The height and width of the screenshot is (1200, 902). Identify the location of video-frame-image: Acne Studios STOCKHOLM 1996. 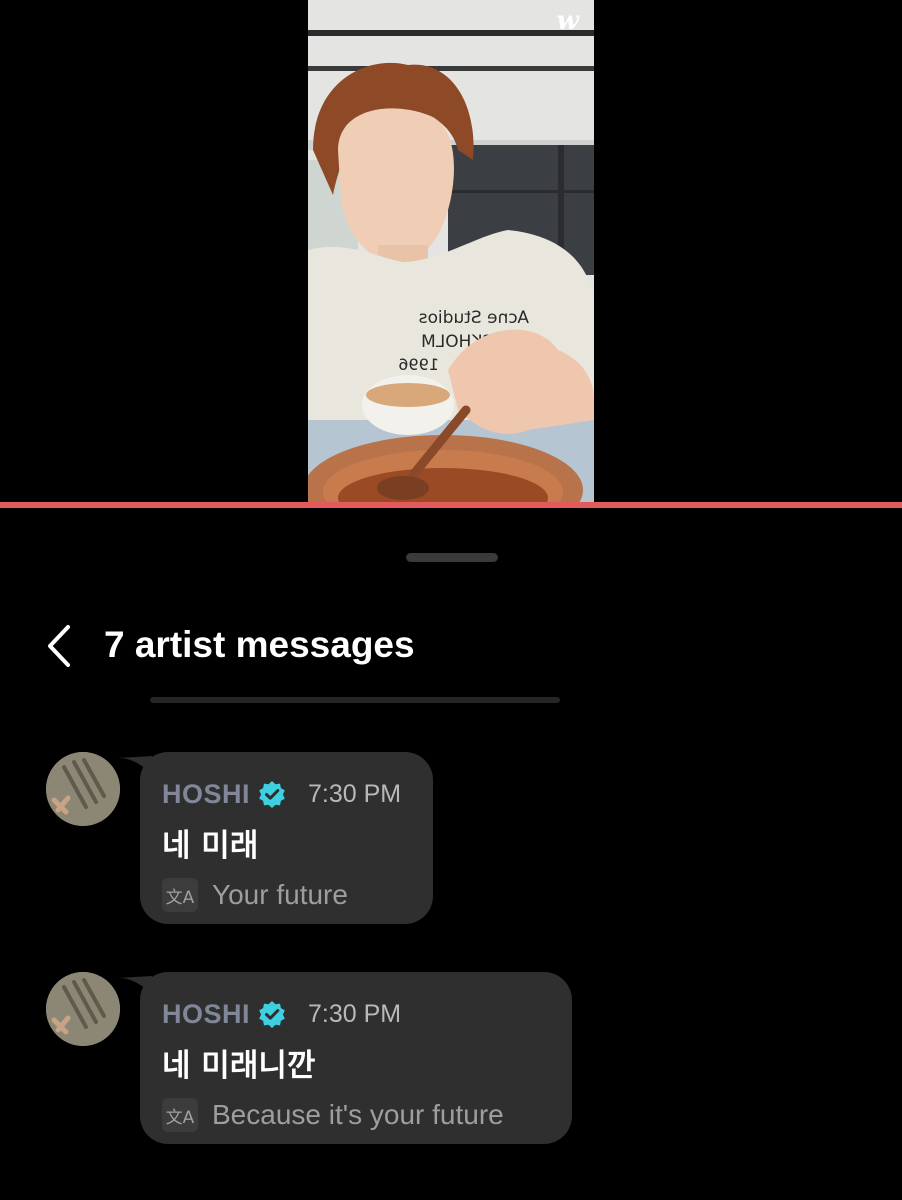
(451, 251).